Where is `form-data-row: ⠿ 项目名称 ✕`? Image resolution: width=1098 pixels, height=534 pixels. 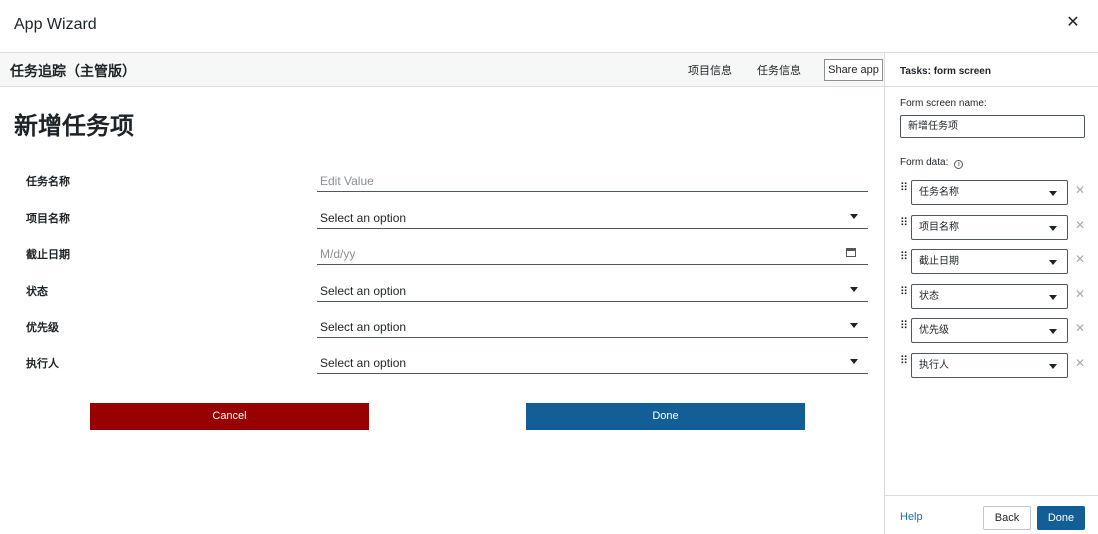
form-data-row: ⠿ 项目名称 ✕ is located at coordinates (995, 227).